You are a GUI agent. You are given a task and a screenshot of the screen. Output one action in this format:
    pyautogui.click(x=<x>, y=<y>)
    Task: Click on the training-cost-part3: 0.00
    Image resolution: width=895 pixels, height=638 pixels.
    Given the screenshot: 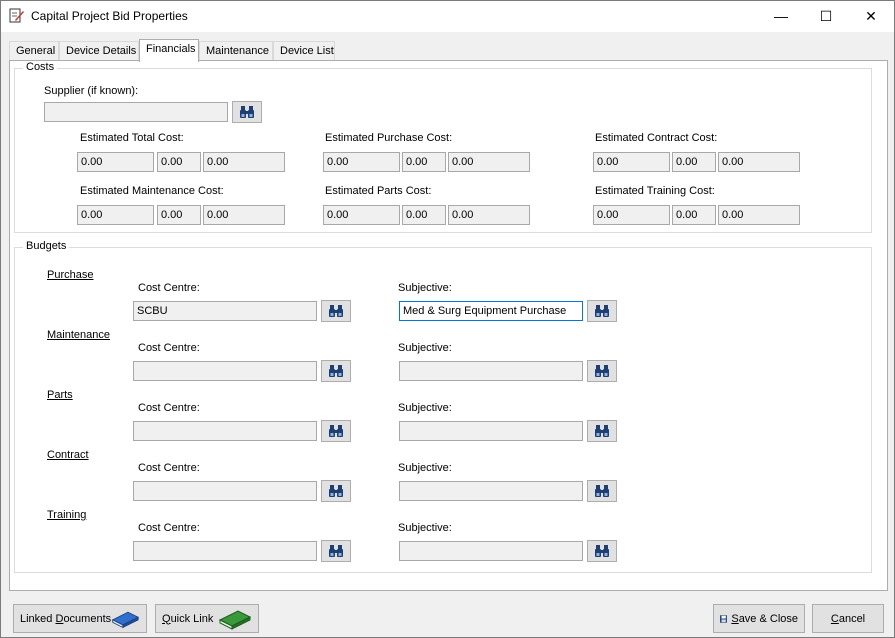 What is the action you would take?
    pyautogui.click(x=759, y=215)
    